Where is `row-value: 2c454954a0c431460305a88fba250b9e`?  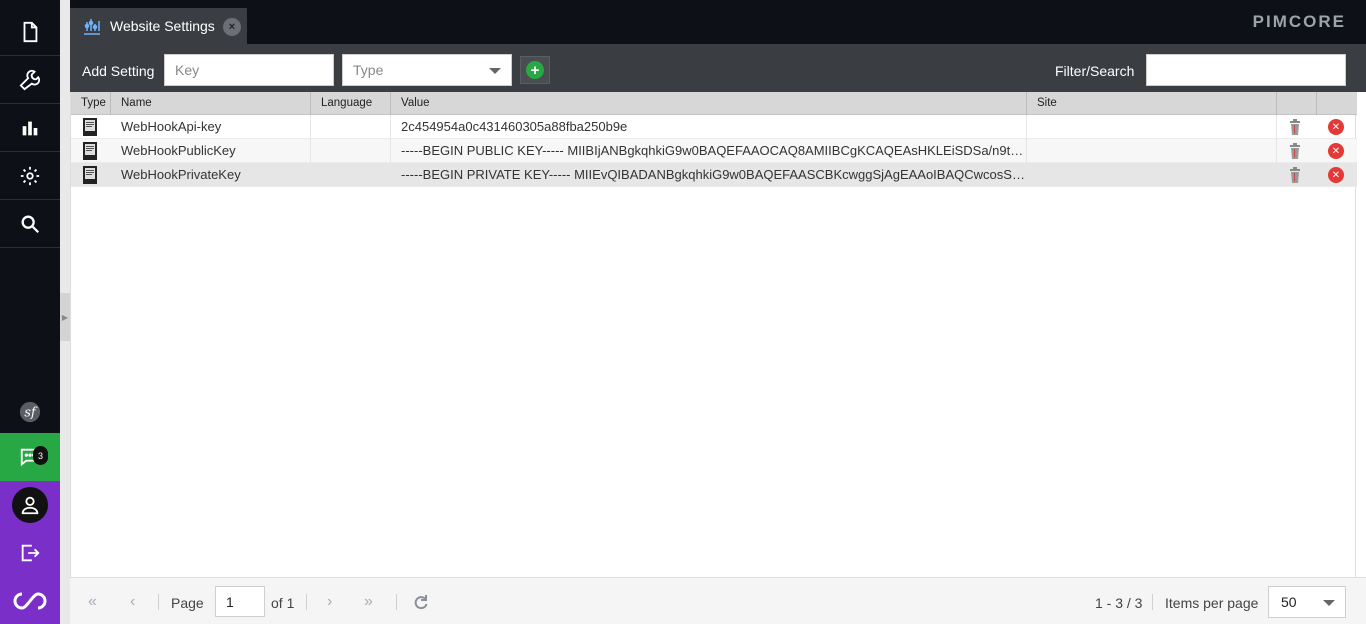 row-value: 2c454954a0c431460305a88fba250b9e is located at coordinates (709, 127).